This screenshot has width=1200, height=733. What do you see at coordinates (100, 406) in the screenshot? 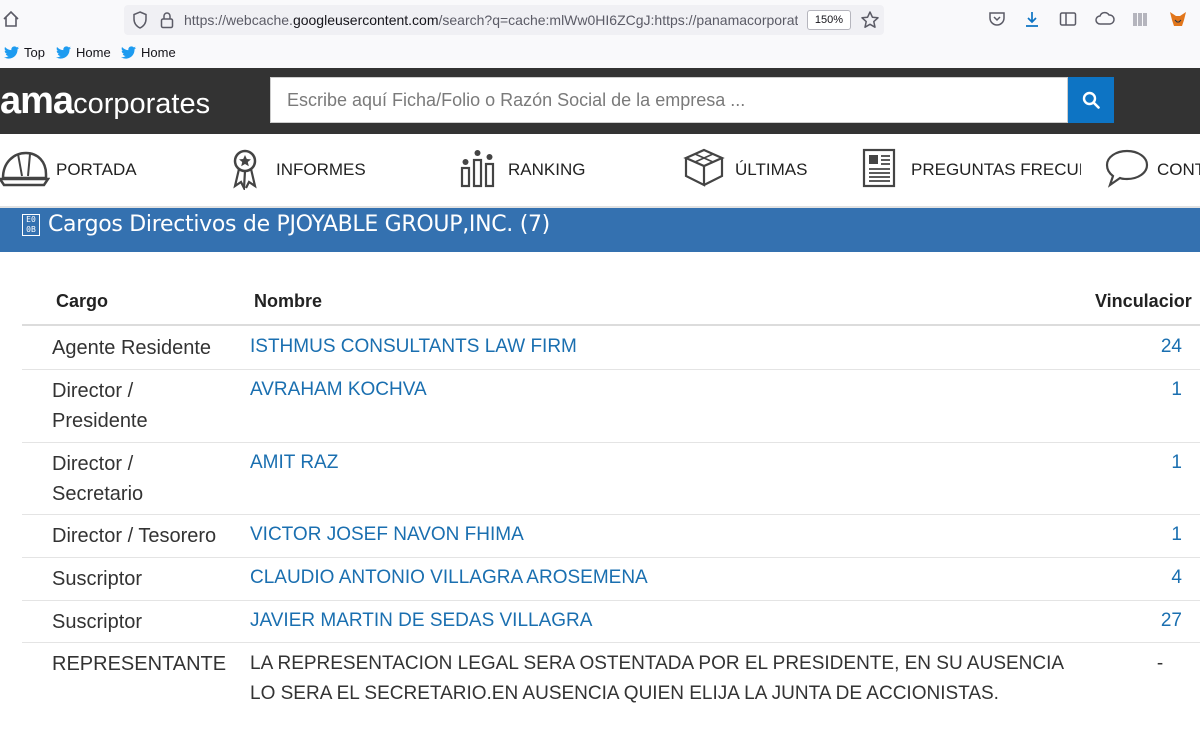
I see `cargo-cell: Director / Presidente` at bounding box center [100, 406].